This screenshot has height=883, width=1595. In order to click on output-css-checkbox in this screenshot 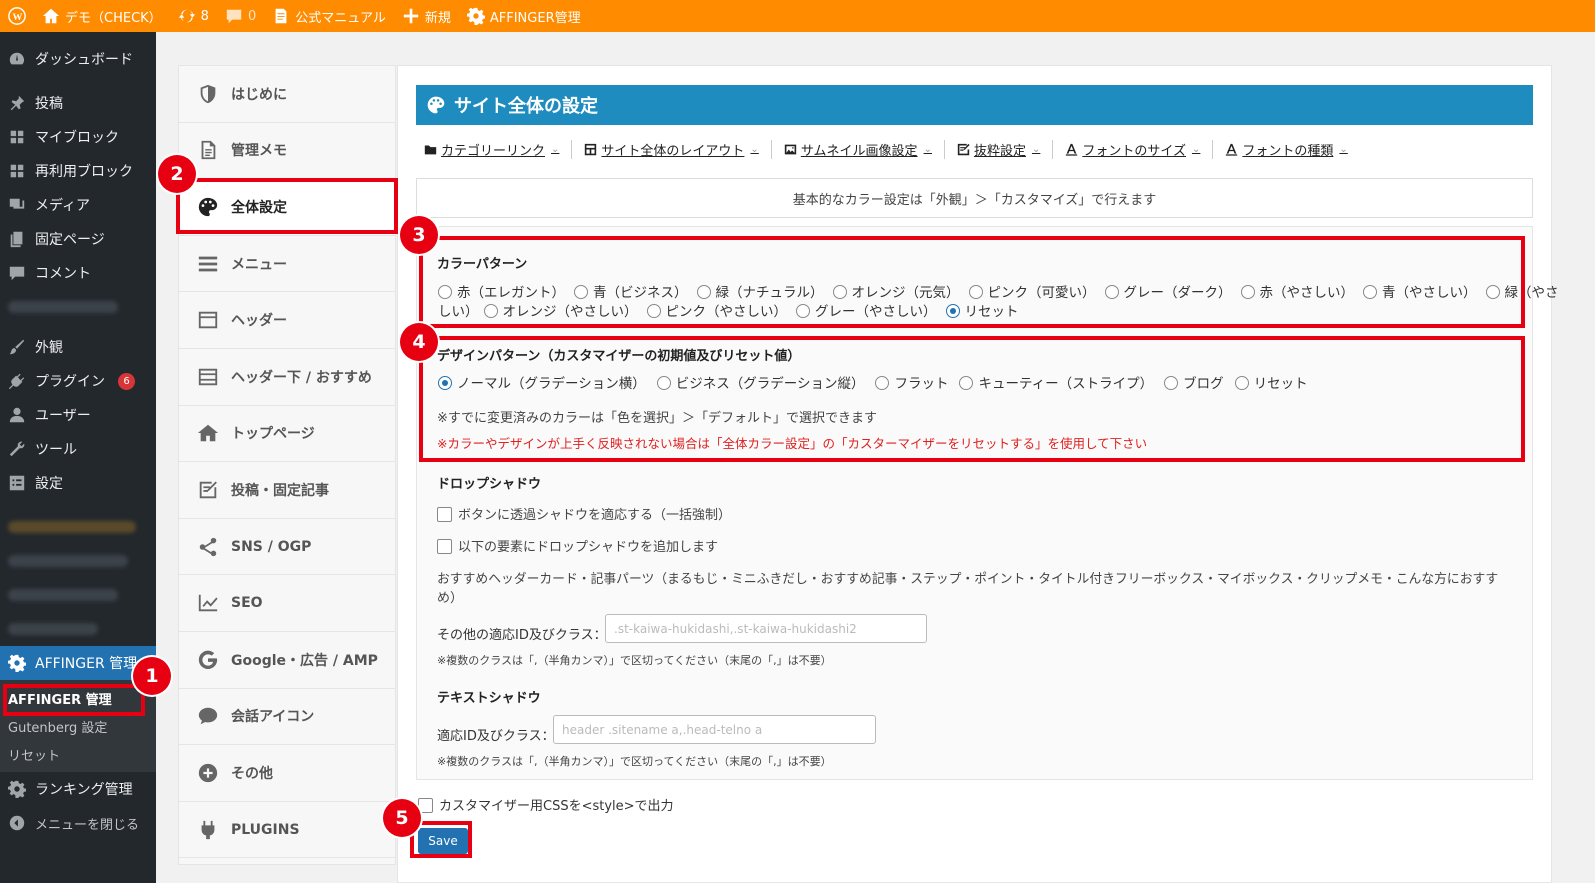, I will do `click(425, 805)`.